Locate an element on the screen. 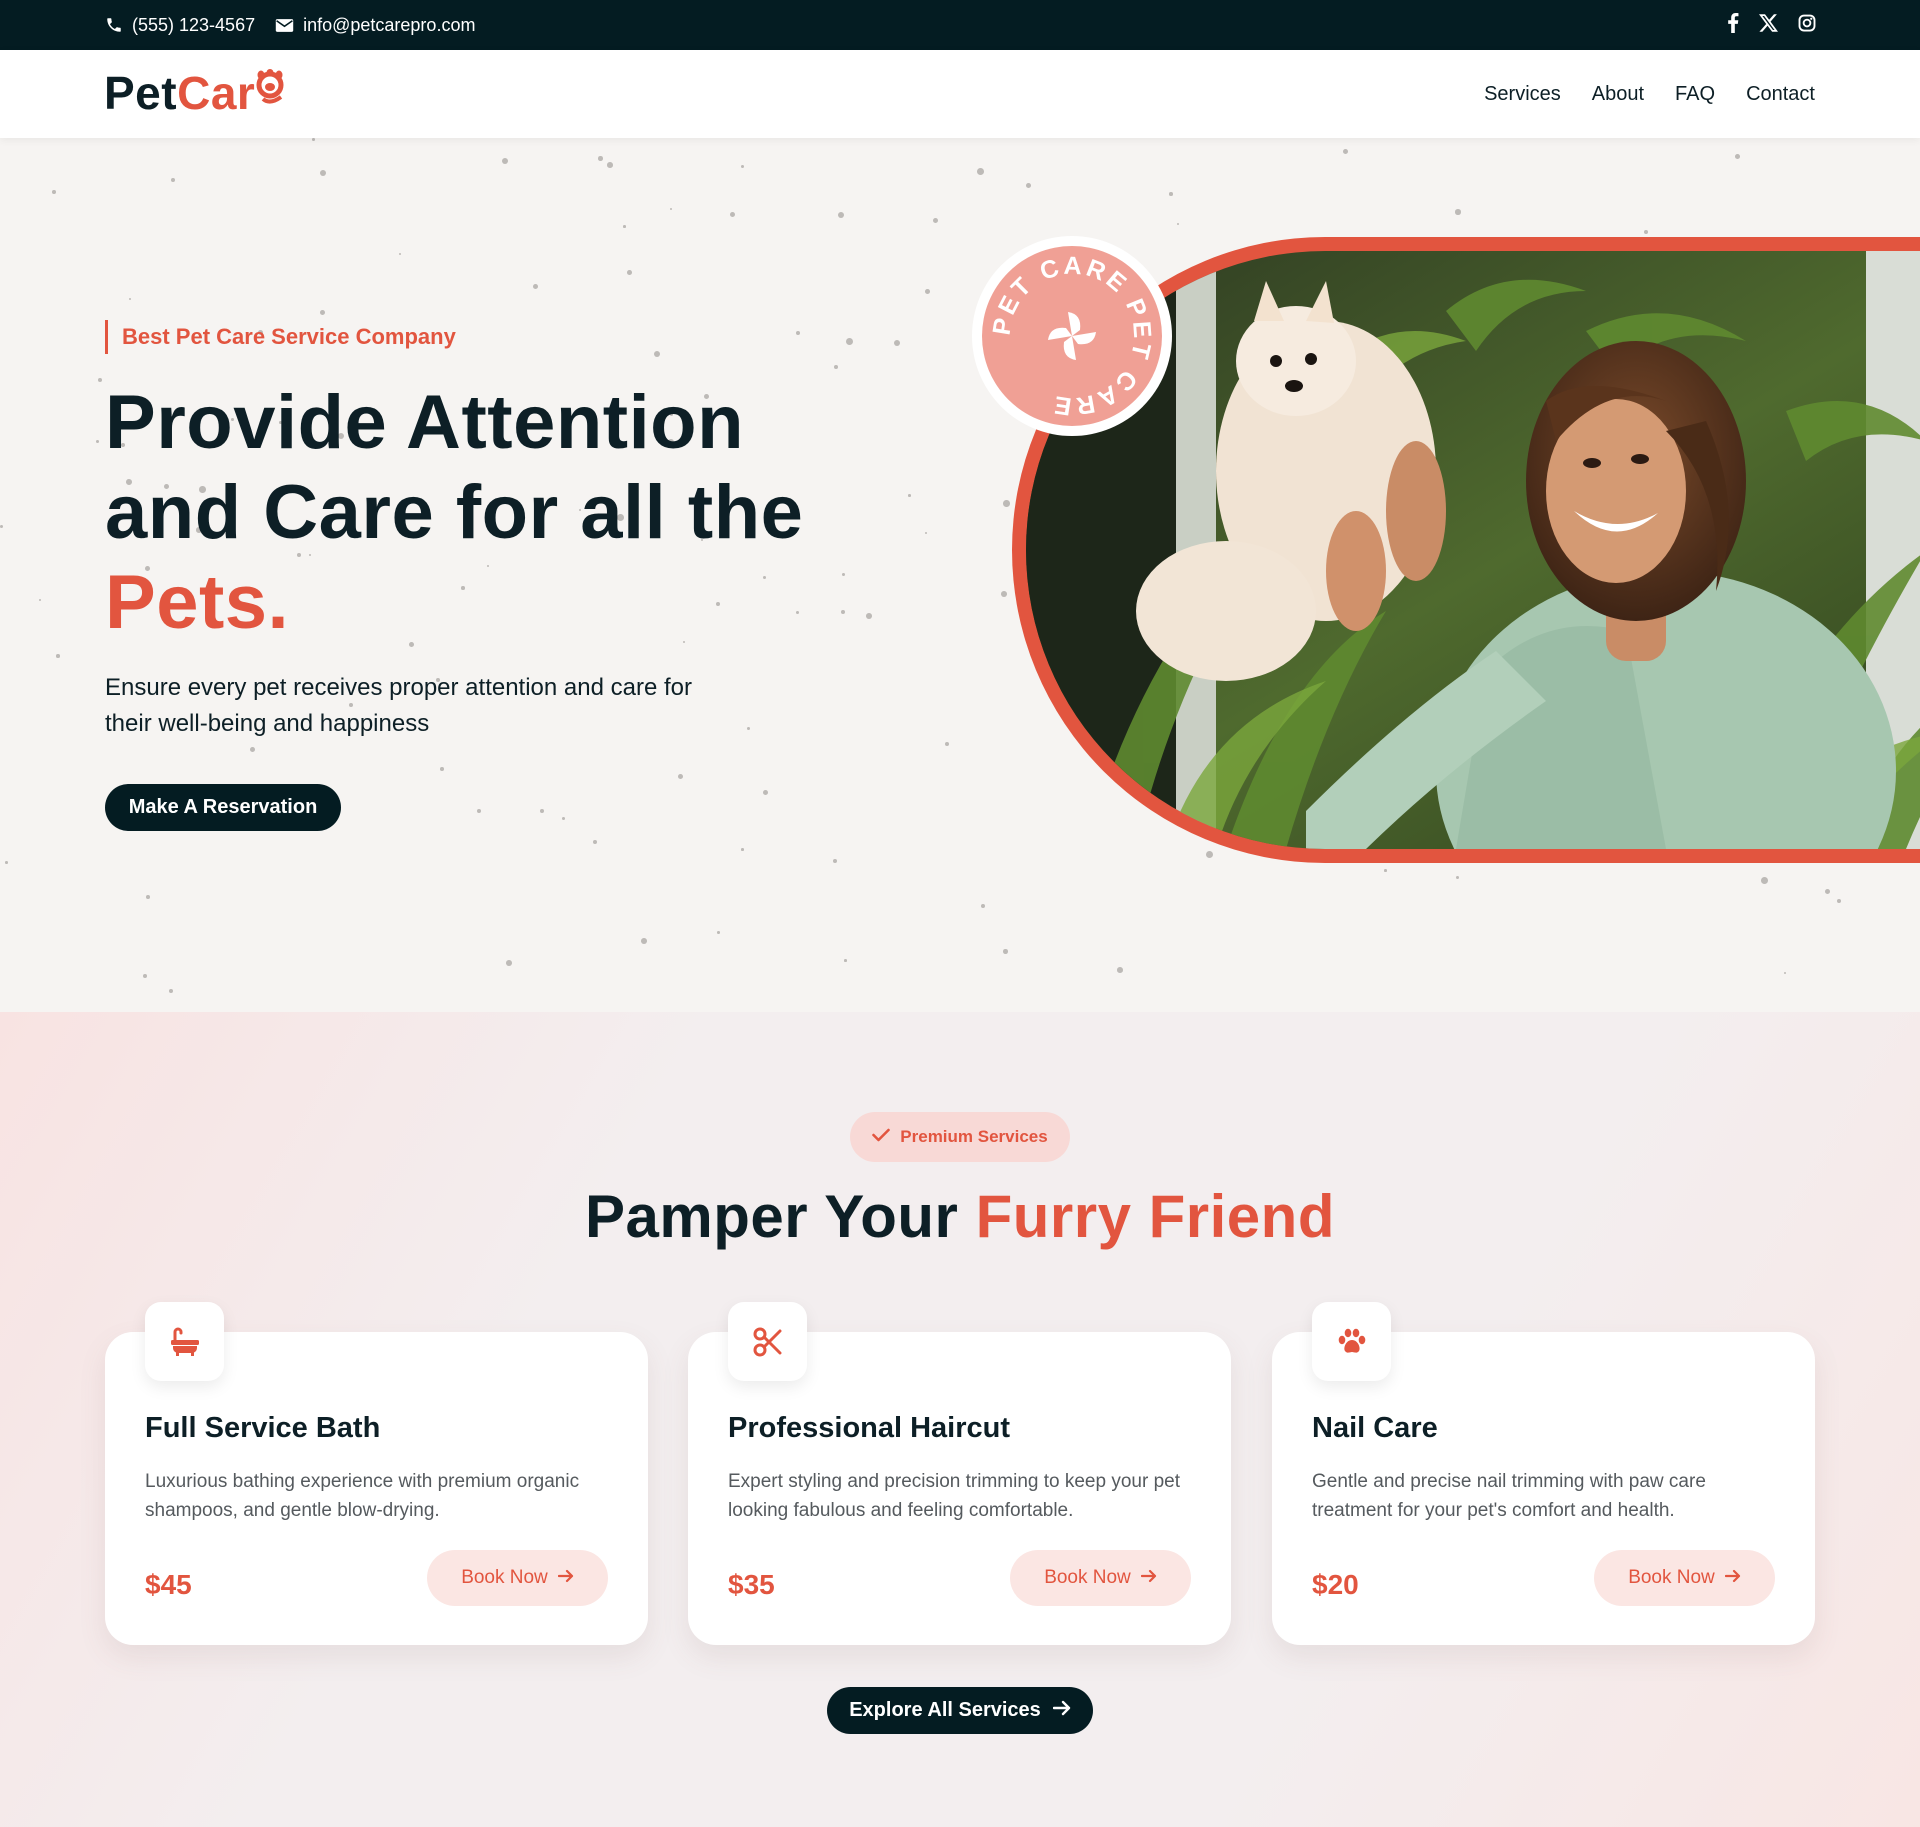 This screenshot has width=1920, height=1827. services-title-accent: Furry Friend is located at coordinates (1155, 1216).